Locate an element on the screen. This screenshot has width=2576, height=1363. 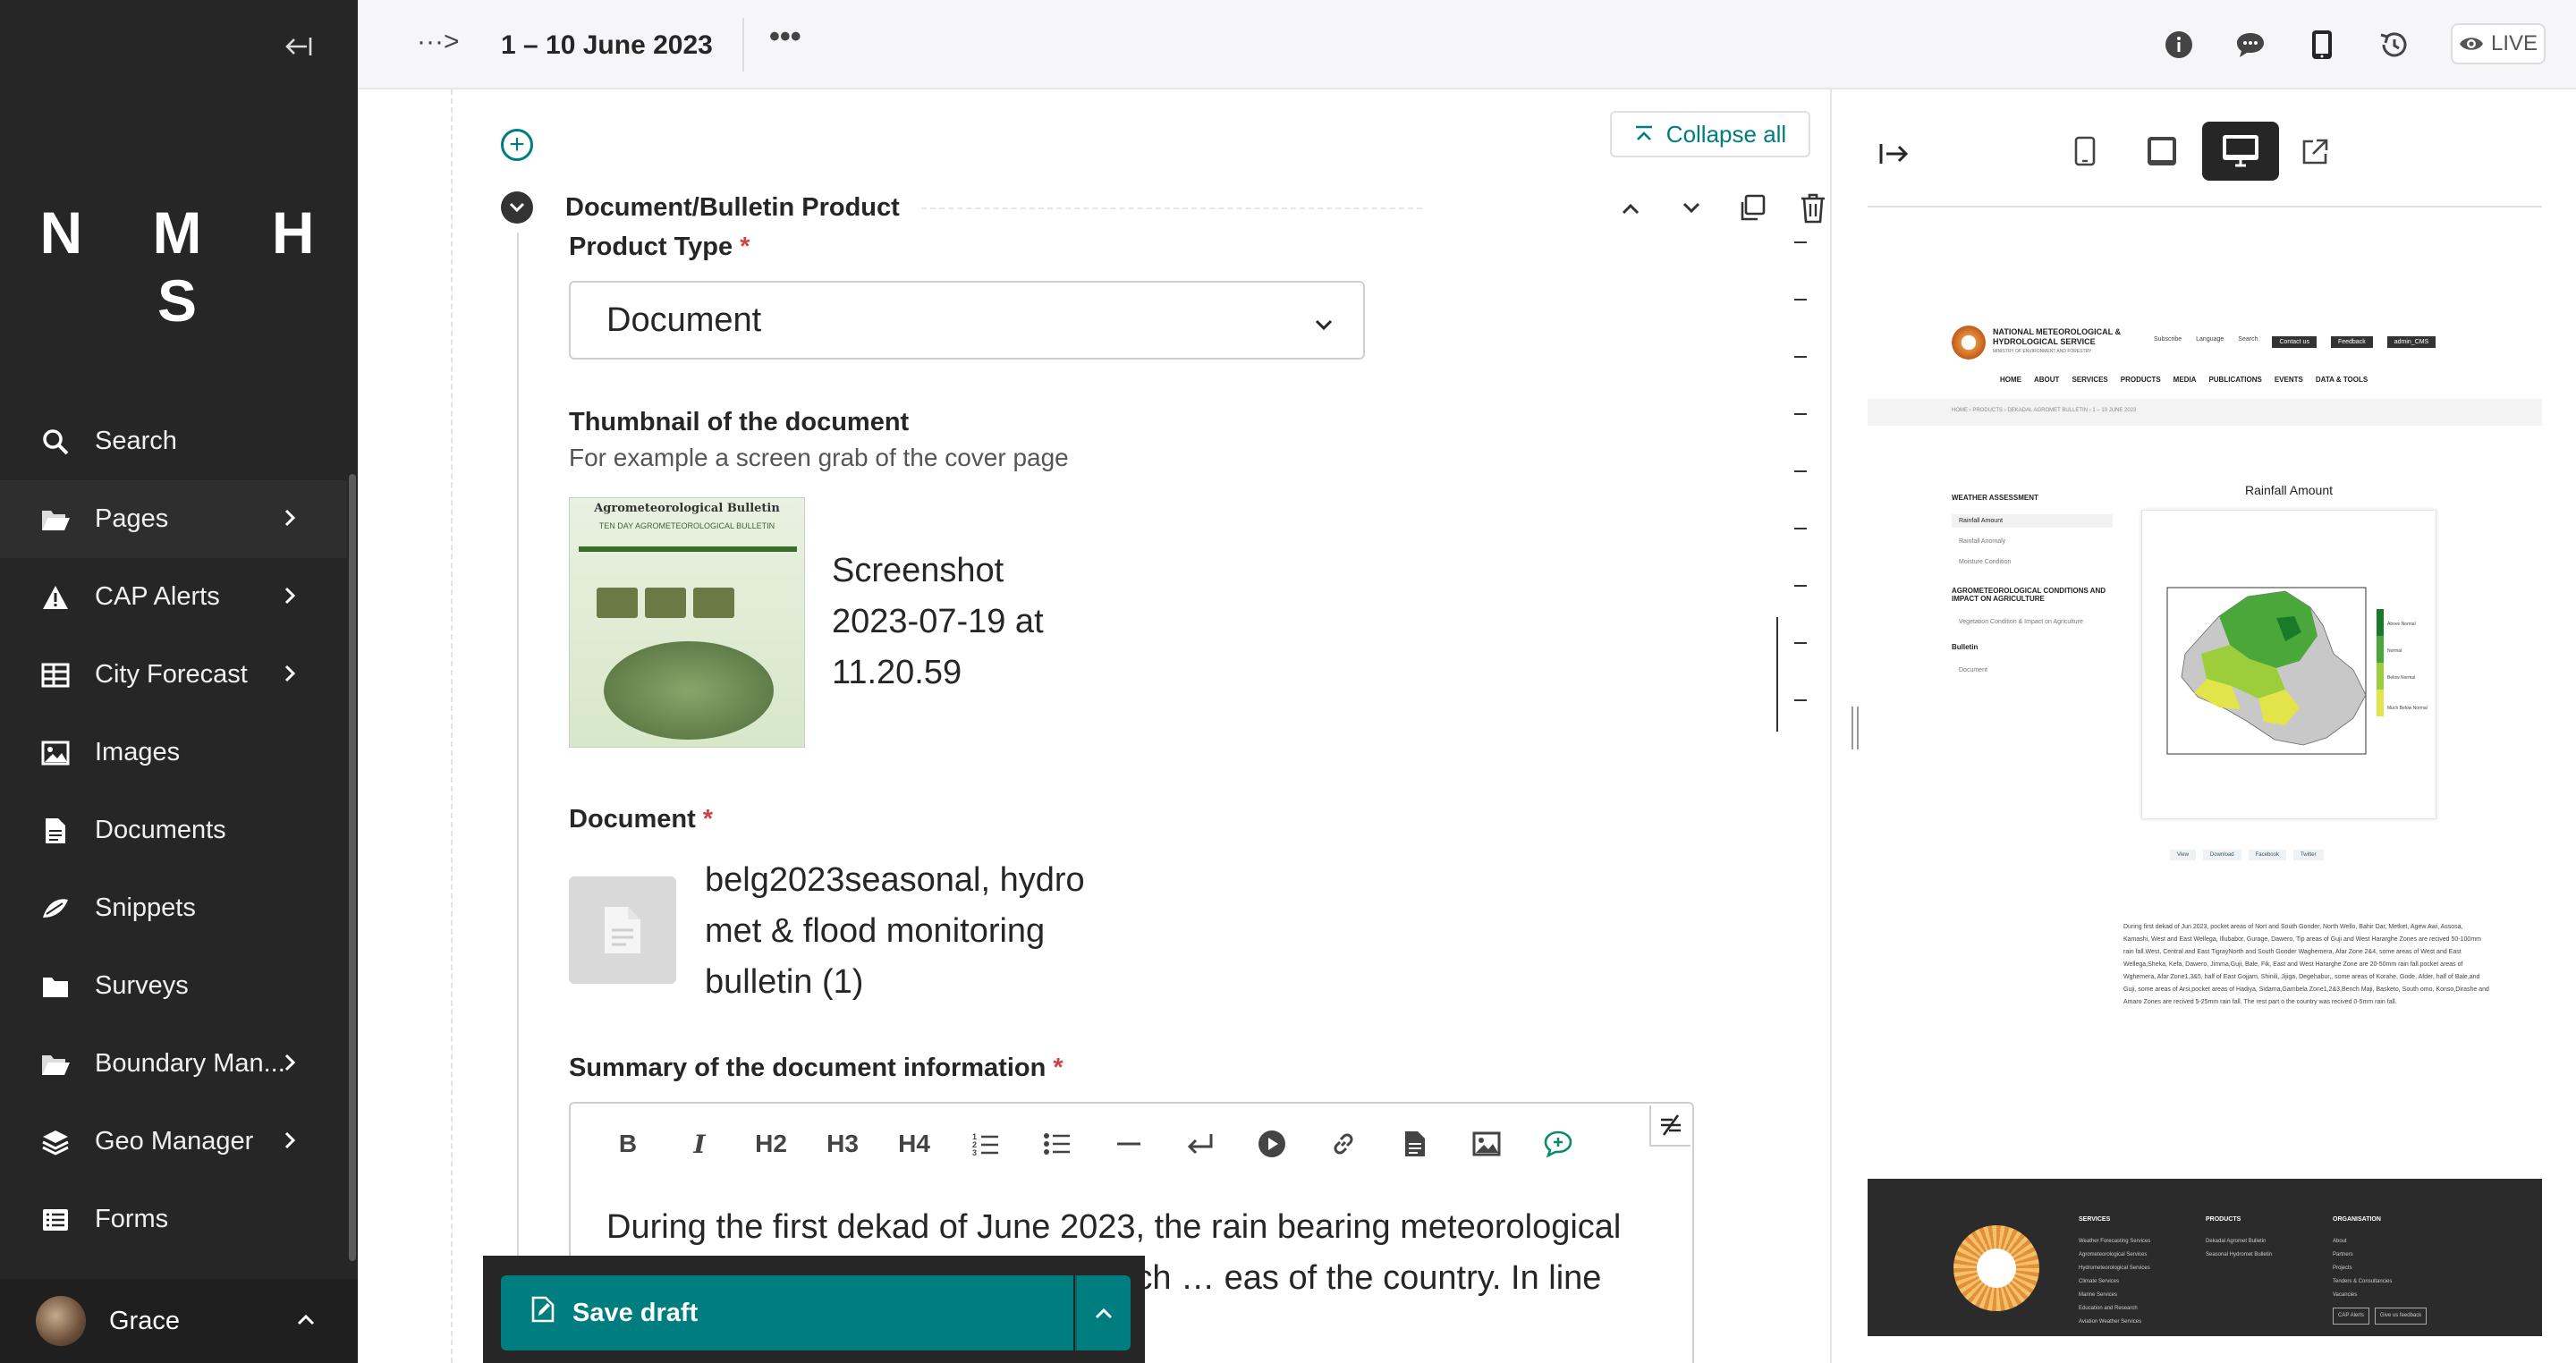
document-link-icon is located at coordinates (1415, 1144).